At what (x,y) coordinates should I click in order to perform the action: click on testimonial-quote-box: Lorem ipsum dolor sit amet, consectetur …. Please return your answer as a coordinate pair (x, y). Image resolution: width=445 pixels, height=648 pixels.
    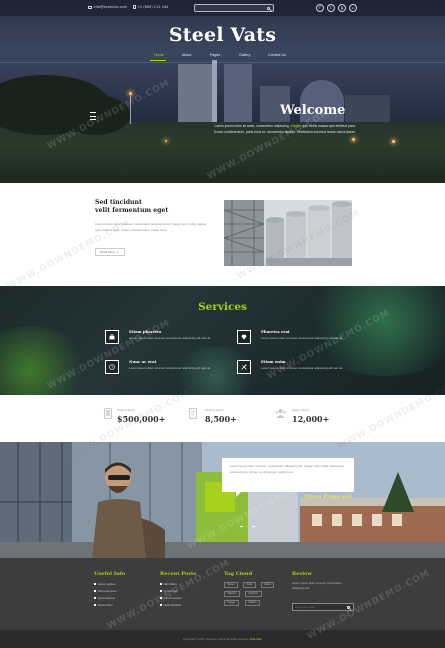
    Looking at the image, I should click on (288, 477).